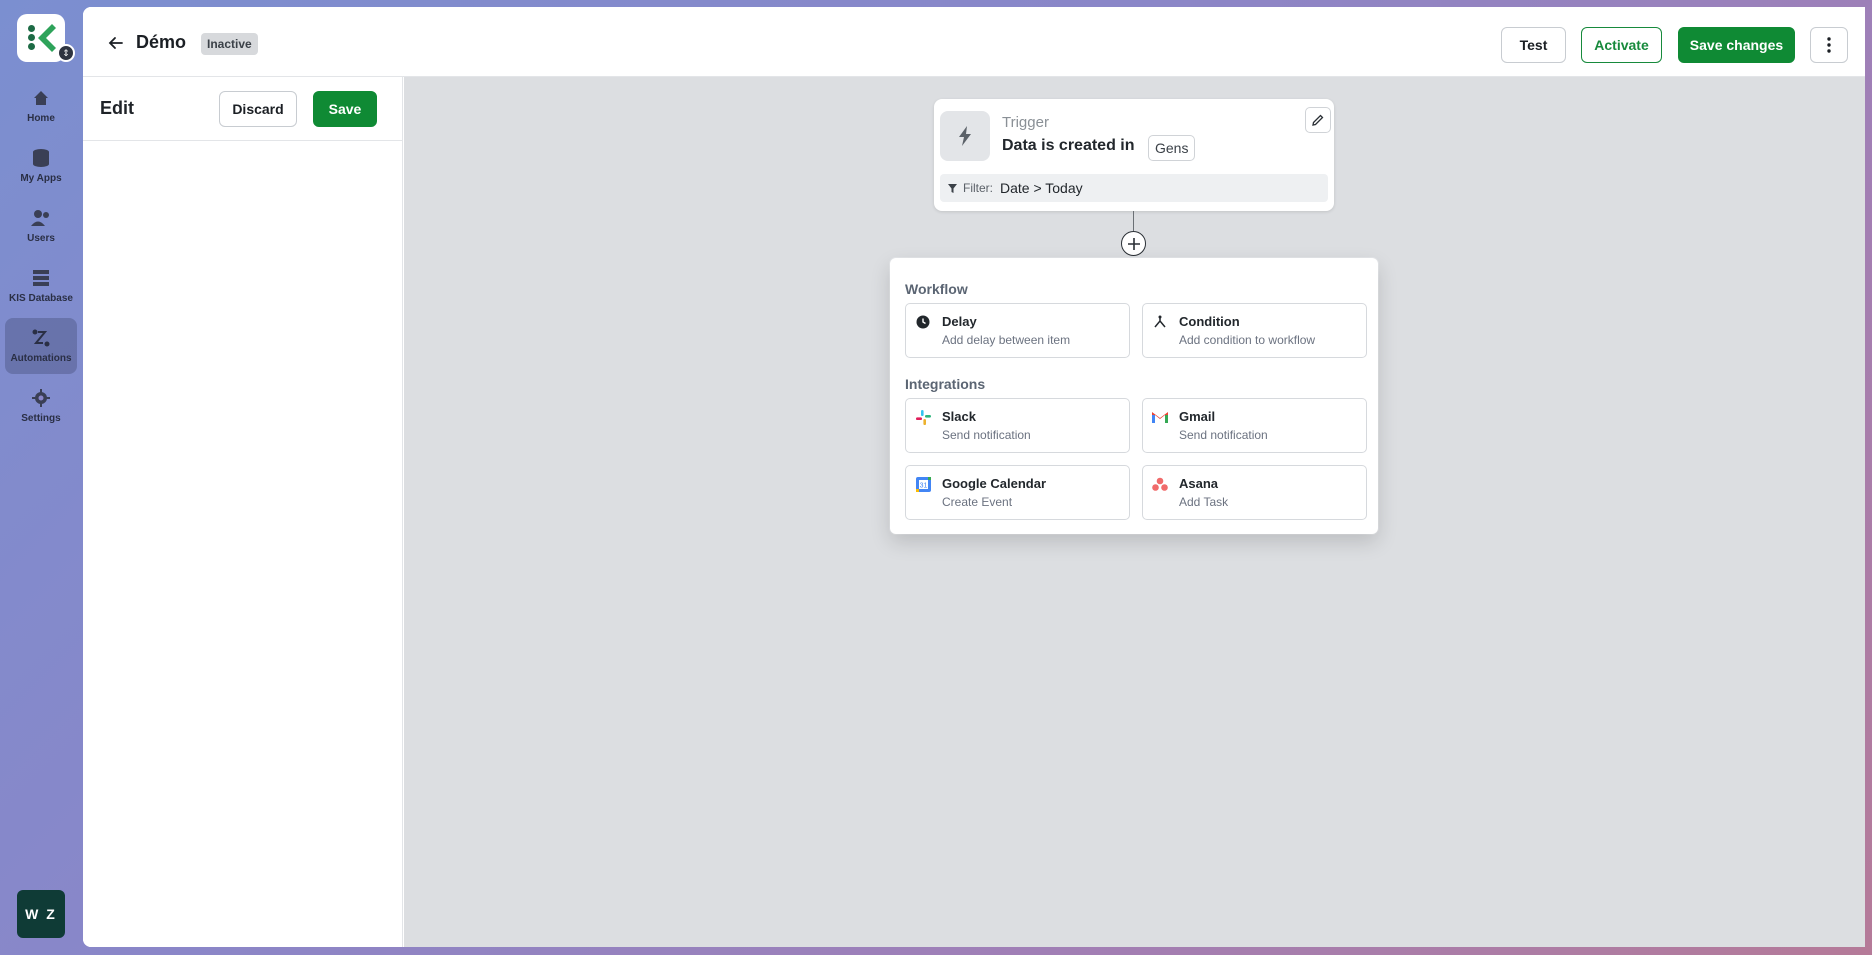 The image size is (1872, 955). What do you see at coordinates (1209, 321) in the screenshot?
I see `option-title: Condition` at bounding box center [1209, 321].